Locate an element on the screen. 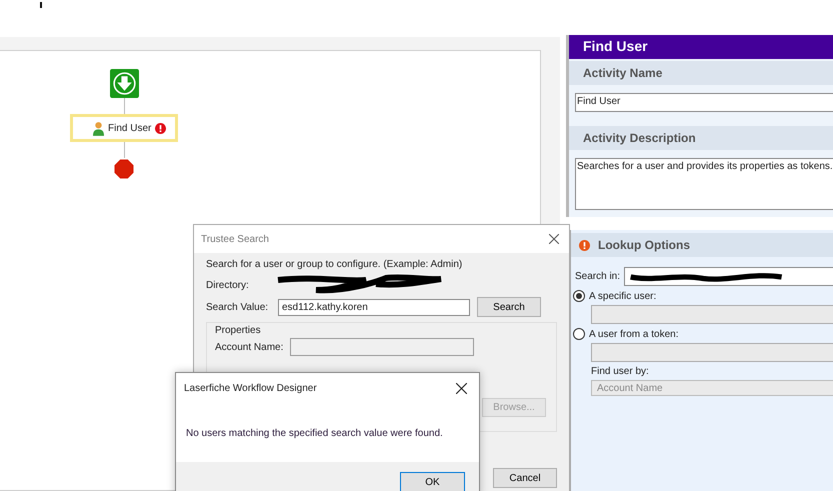 Image resolution: width=833 pixels, height=491 pixels. field-label: Account Name: is located at coordinates (249, 347).